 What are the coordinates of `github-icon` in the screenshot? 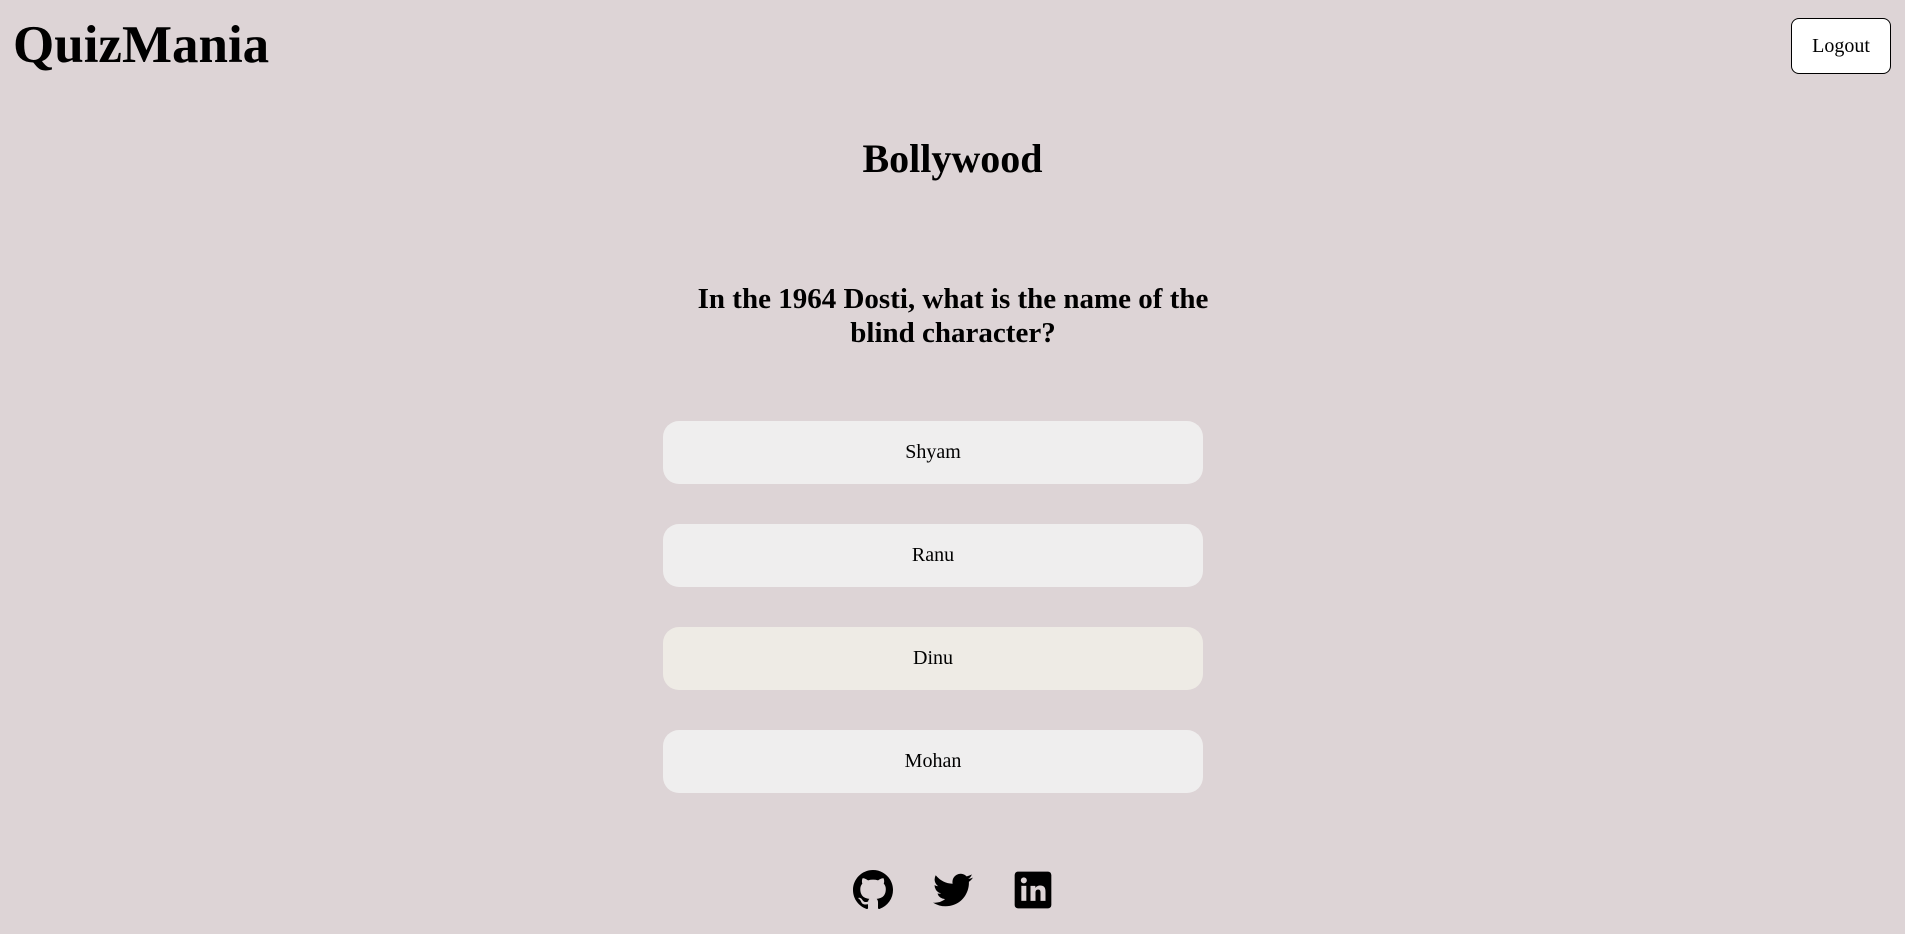 It's located at (872, 890).